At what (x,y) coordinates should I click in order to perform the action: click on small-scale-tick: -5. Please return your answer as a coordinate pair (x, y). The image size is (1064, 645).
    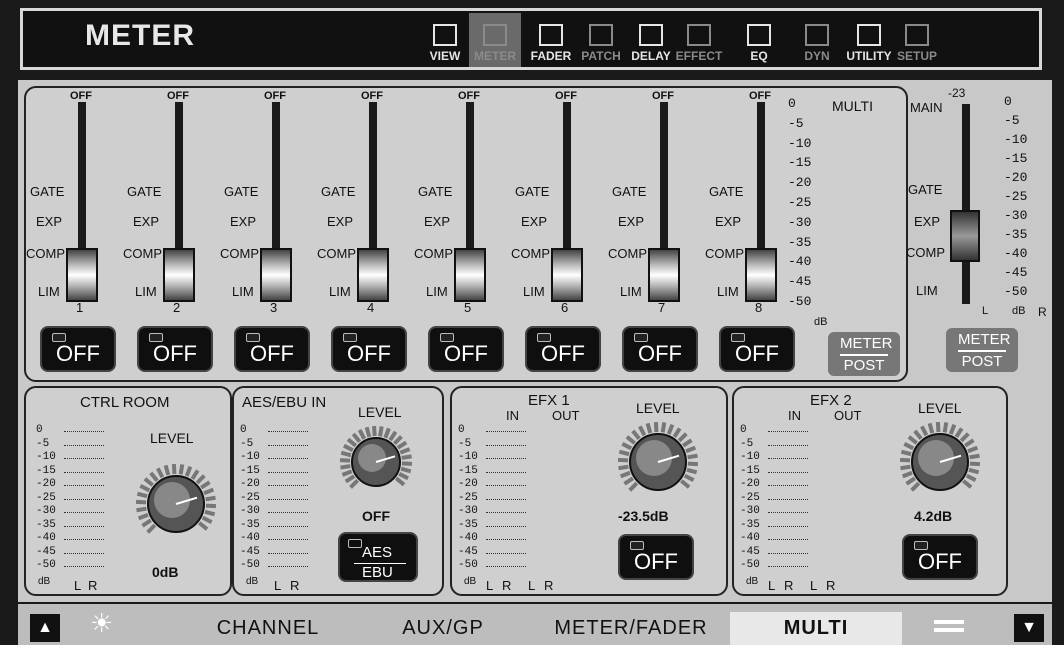
    Looking at the image, I should click on (465, 443).